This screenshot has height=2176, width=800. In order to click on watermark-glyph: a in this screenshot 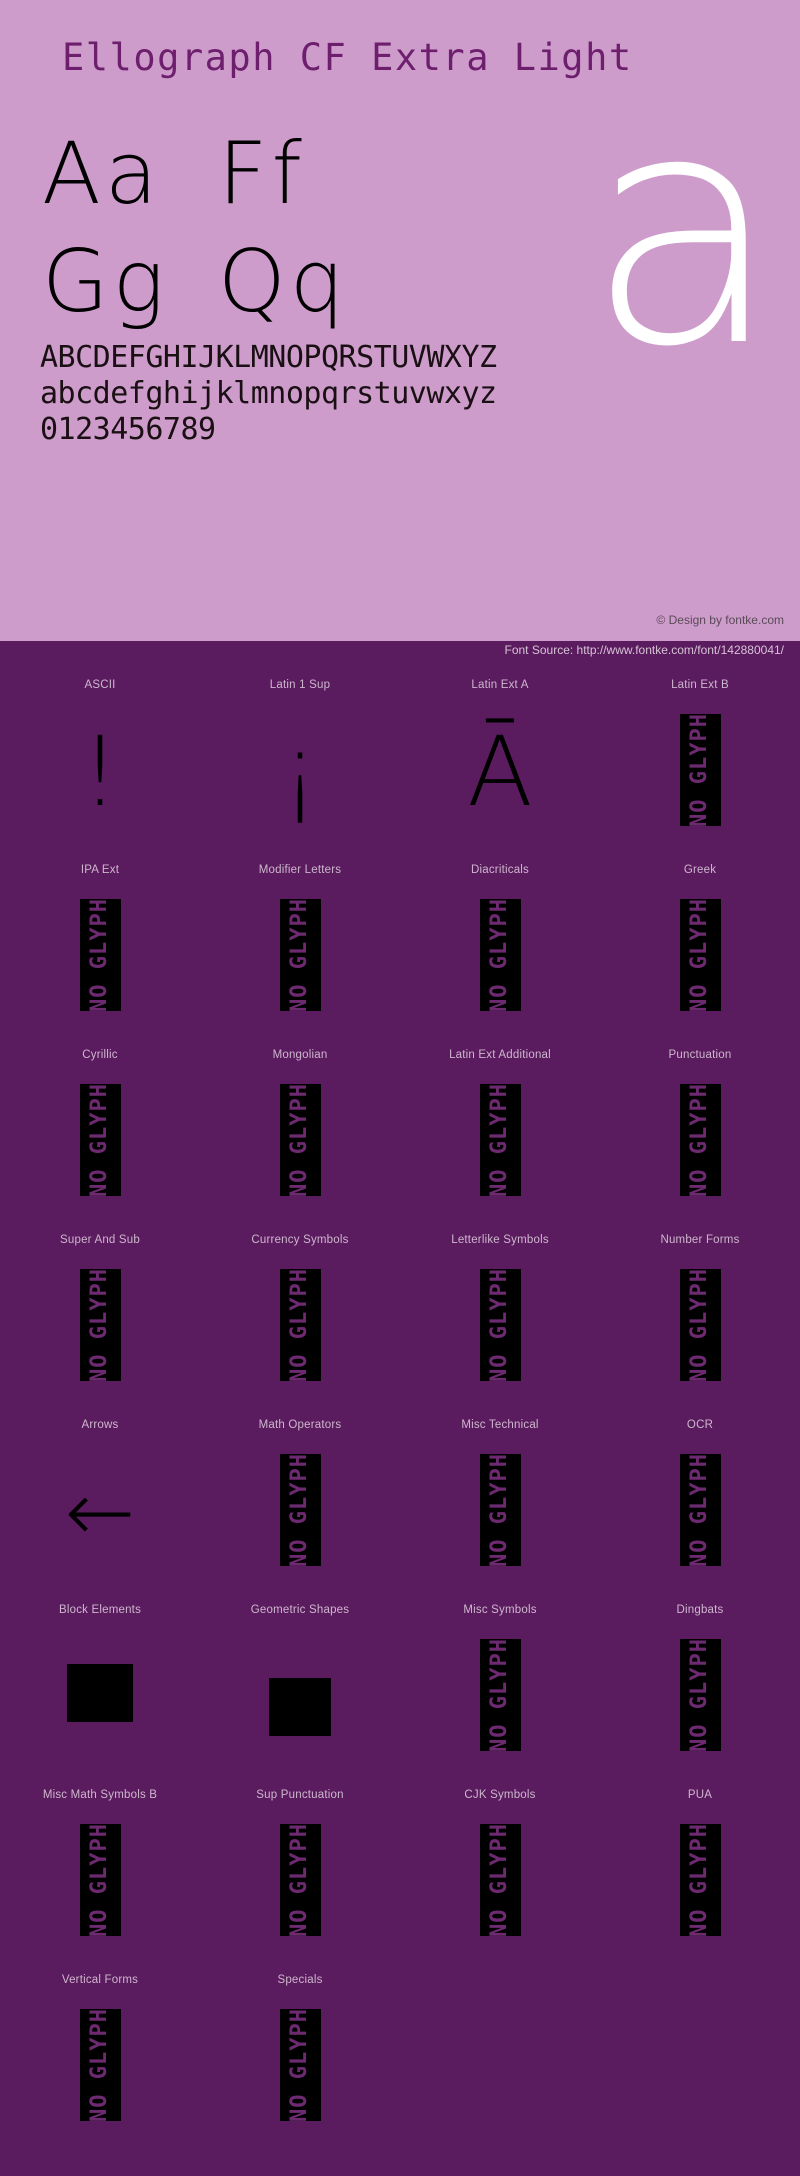, I will do `click(683, 231)`.